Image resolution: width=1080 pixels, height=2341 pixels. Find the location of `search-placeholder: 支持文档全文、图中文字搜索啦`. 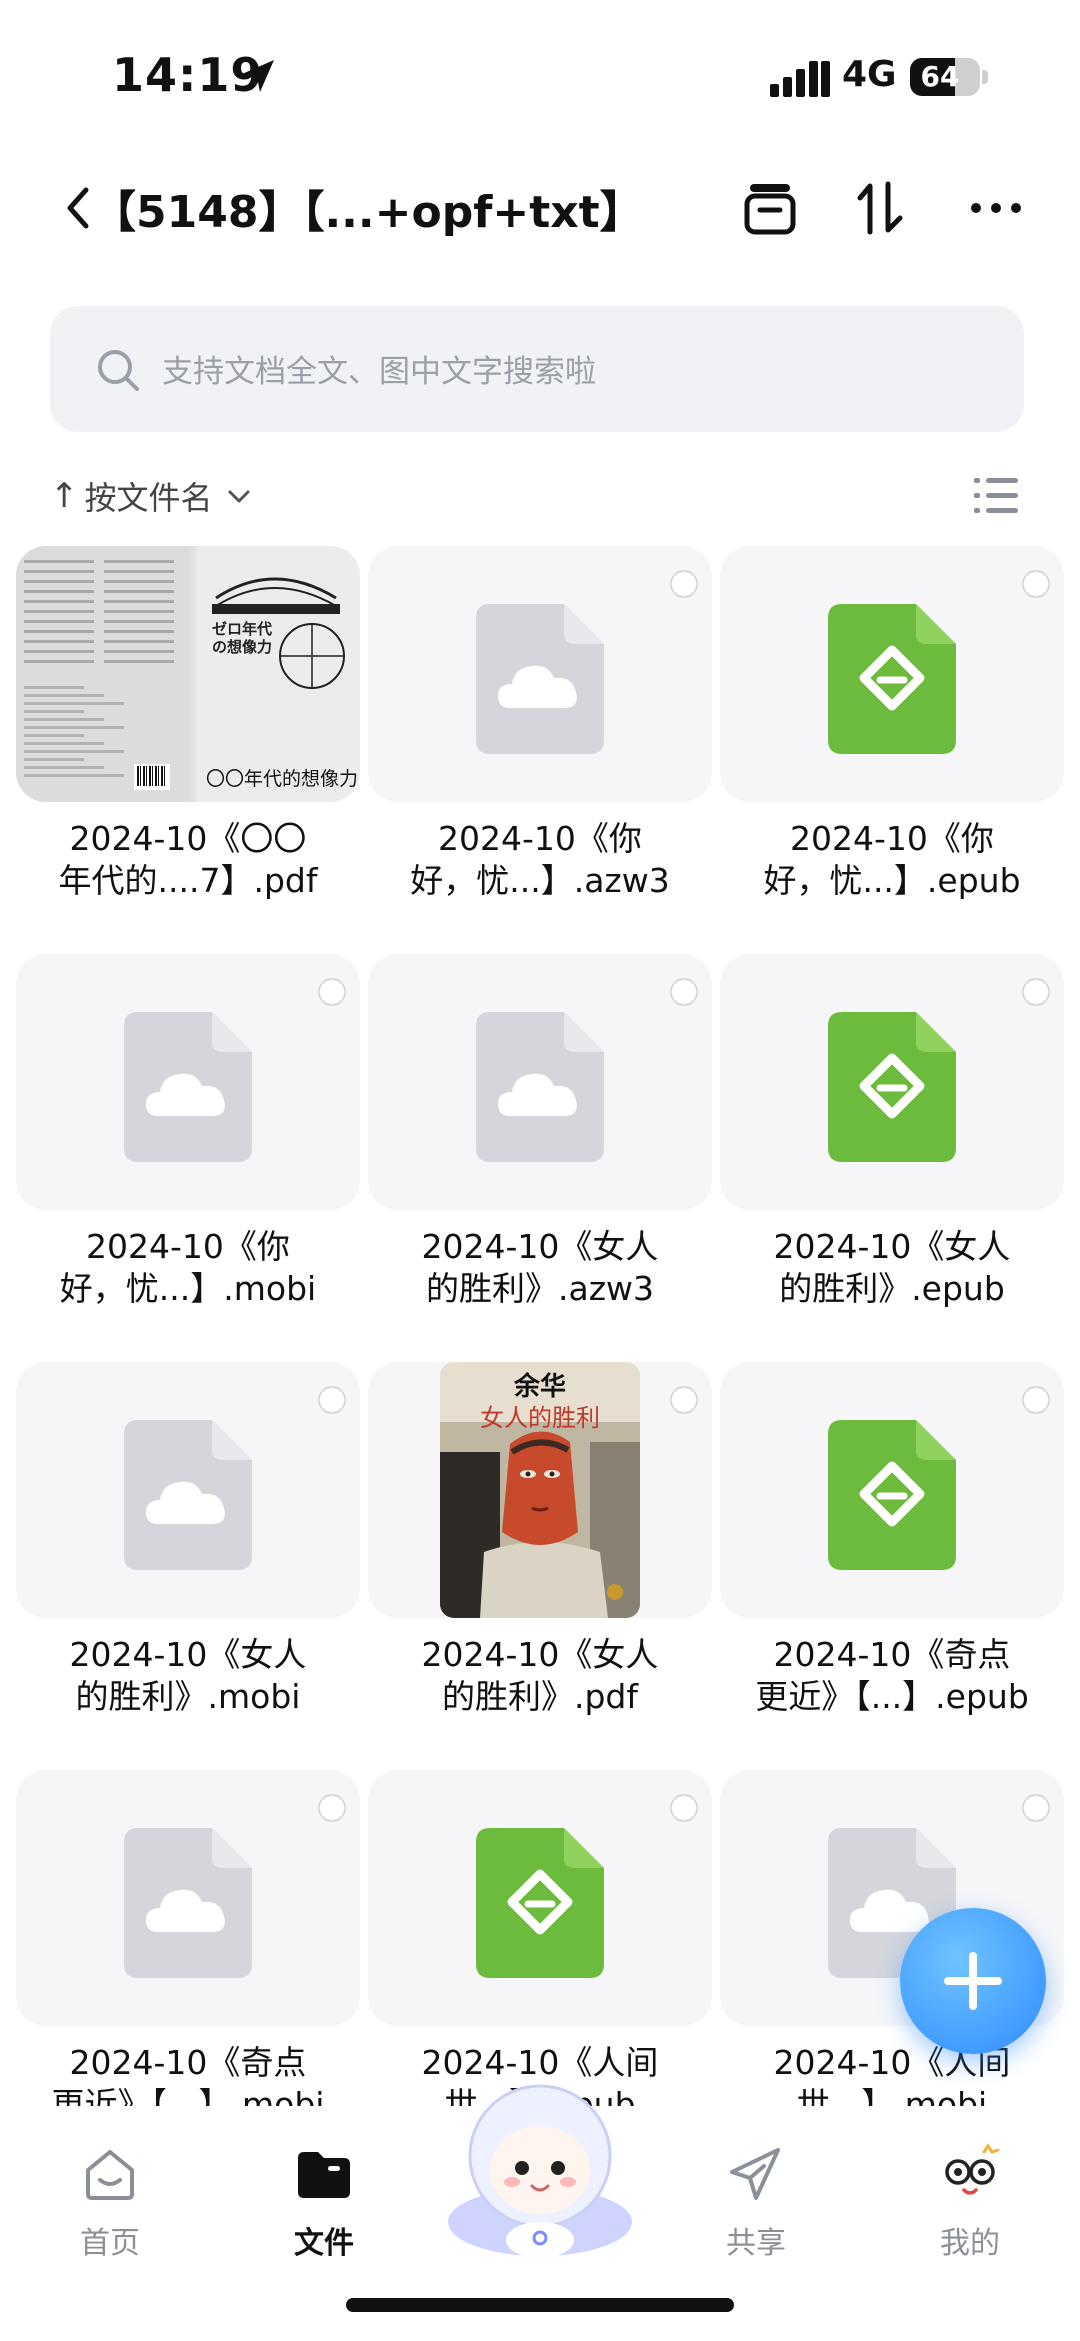

search-placeholder: 支持文档全文、图中文字搜索啦 is located at coordinates (379, 372).